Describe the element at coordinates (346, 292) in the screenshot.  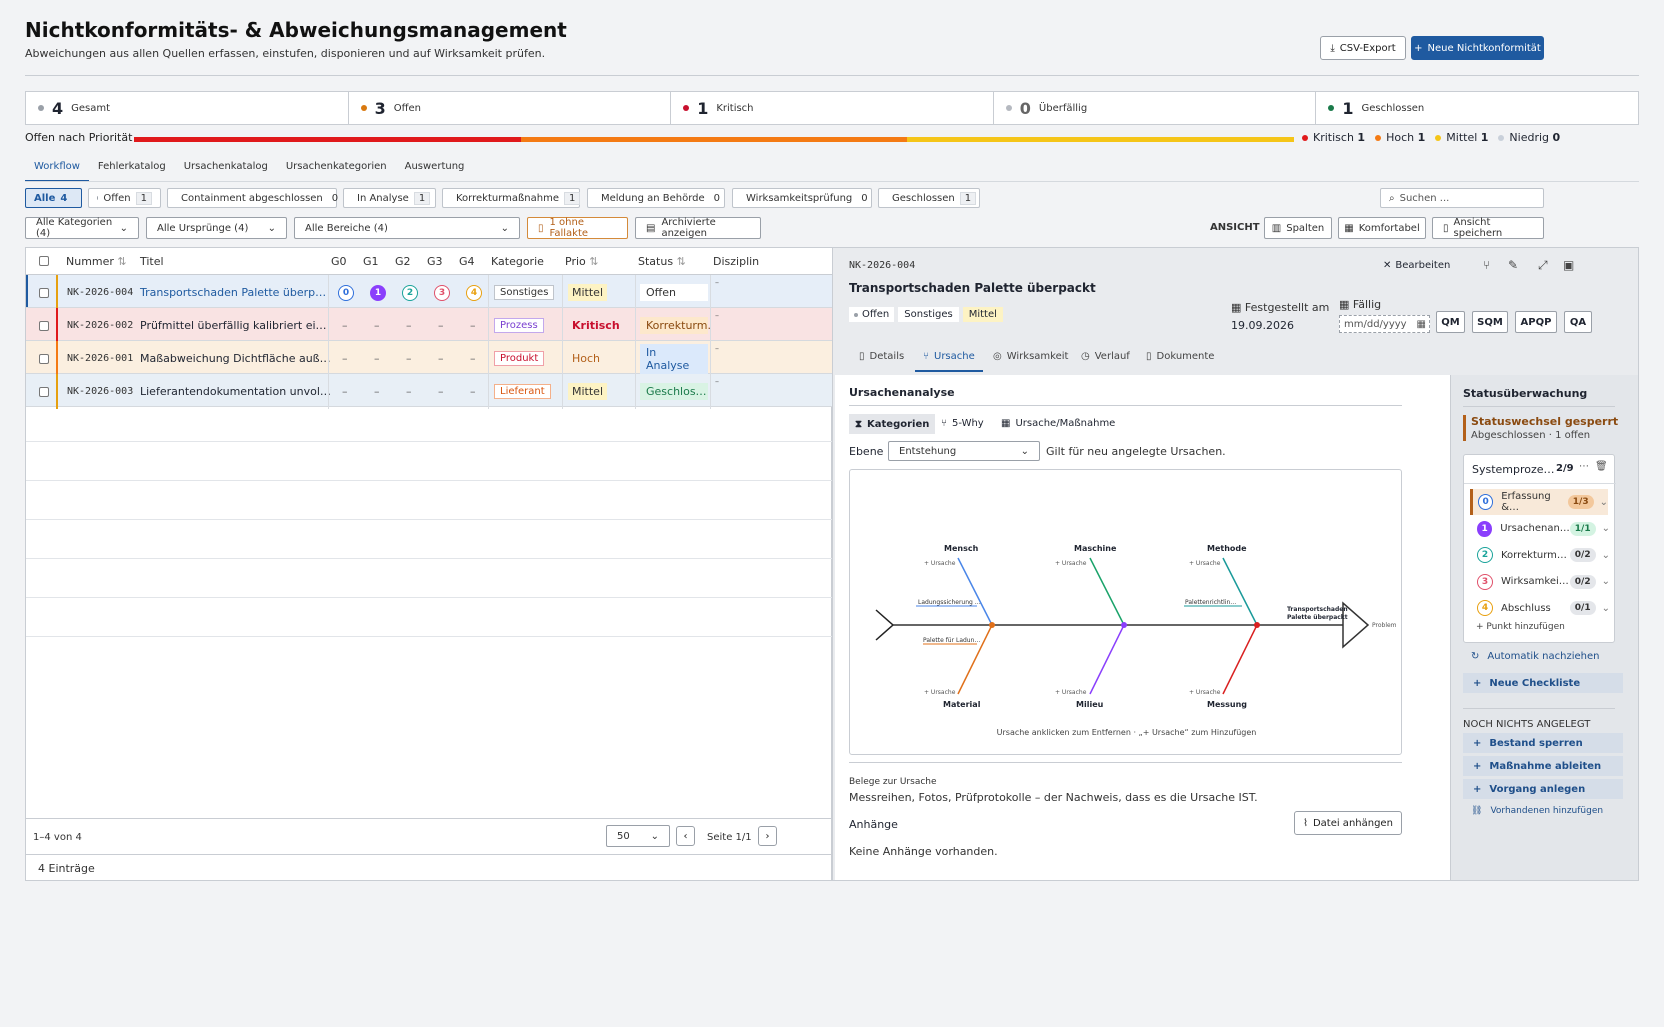
I see `gate-0-icon: 0` at that location.